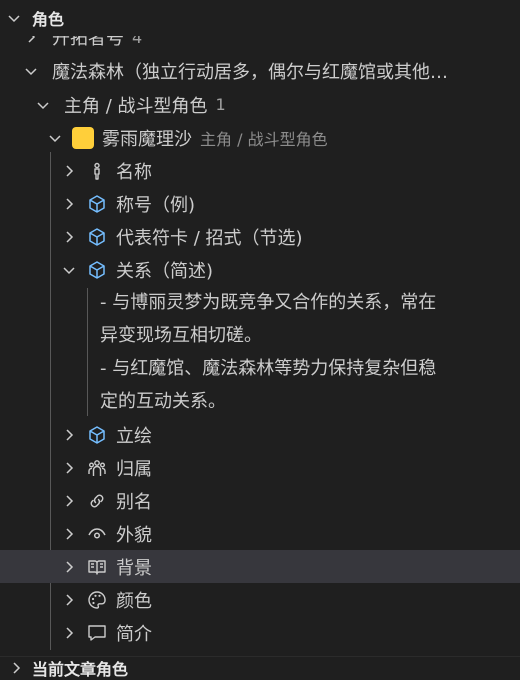 The image size is (520, 680). Describe the element at coordinates (260, 500) in the screenshot. I see `tree-item-field-alias: 别名` at that location.